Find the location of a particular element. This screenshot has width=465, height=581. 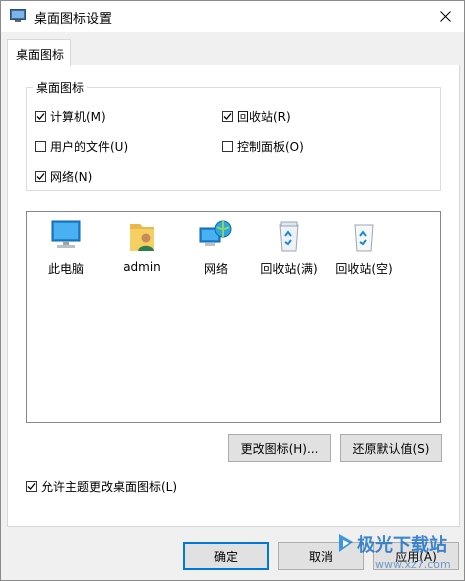

computer-icon is located at coordinates (66, 234).